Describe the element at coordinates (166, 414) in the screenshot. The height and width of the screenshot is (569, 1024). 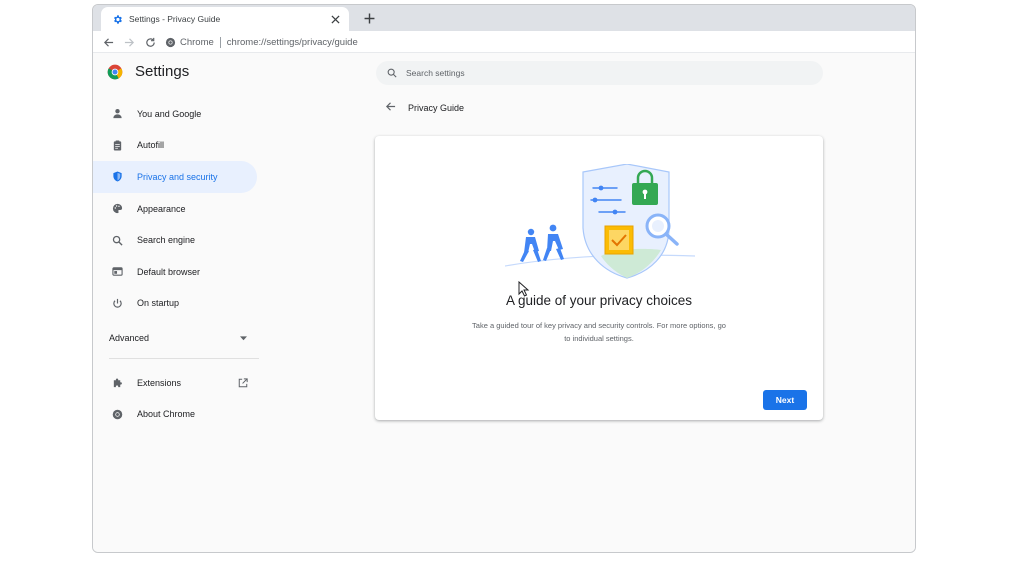
I see `sidebar-item-label: About Chrome` at that location.